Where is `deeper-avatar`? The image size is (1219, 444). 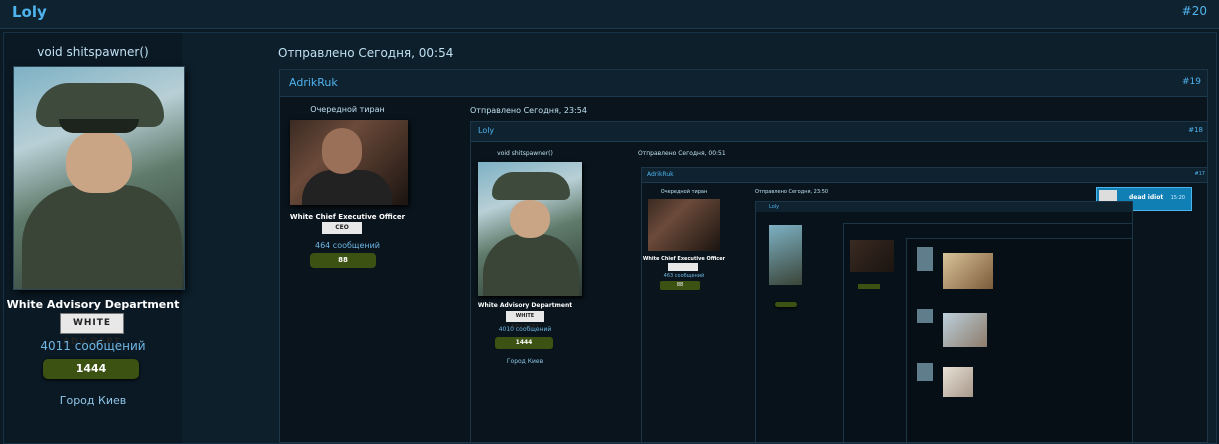
deeper-avatar is located at coordinates (872, 256).